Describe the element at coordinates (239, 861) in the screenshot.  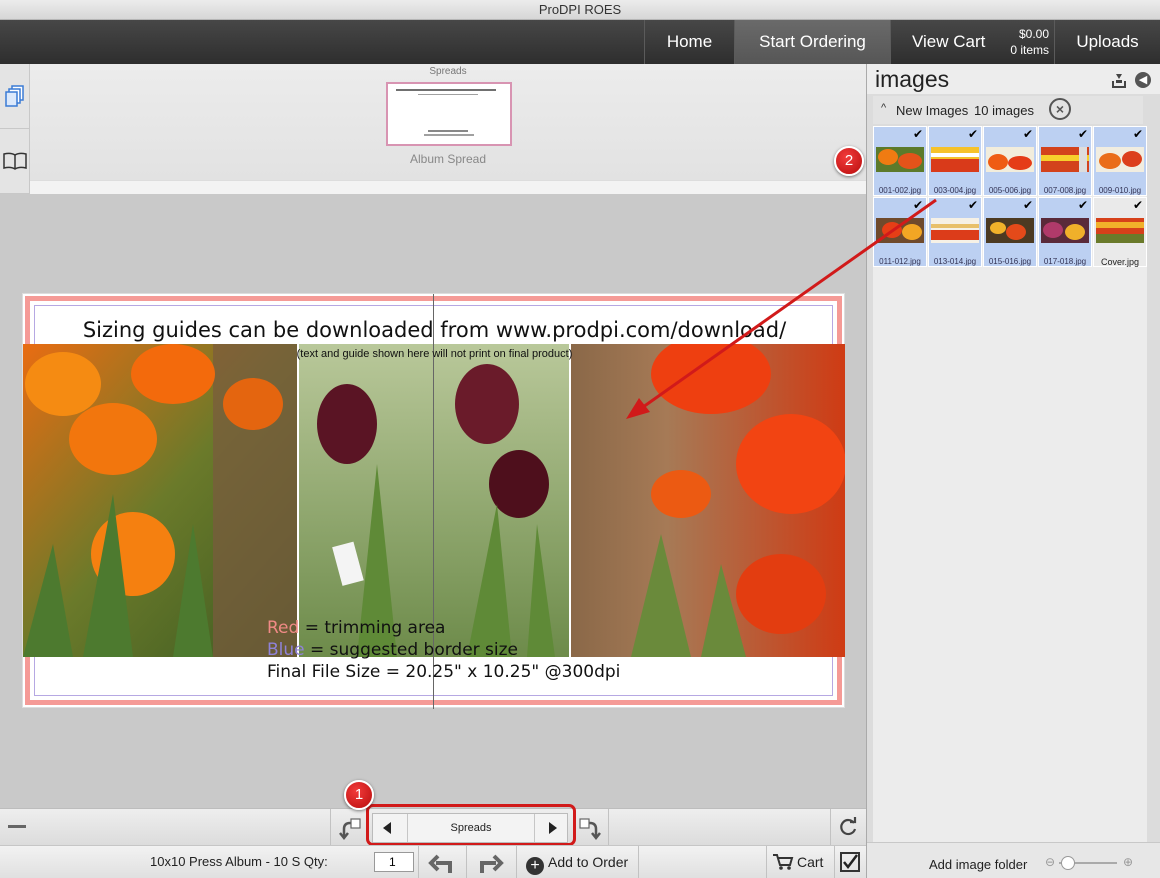
I see `product-description: 10x10 Press Album - 10 S Qty:` at that location.